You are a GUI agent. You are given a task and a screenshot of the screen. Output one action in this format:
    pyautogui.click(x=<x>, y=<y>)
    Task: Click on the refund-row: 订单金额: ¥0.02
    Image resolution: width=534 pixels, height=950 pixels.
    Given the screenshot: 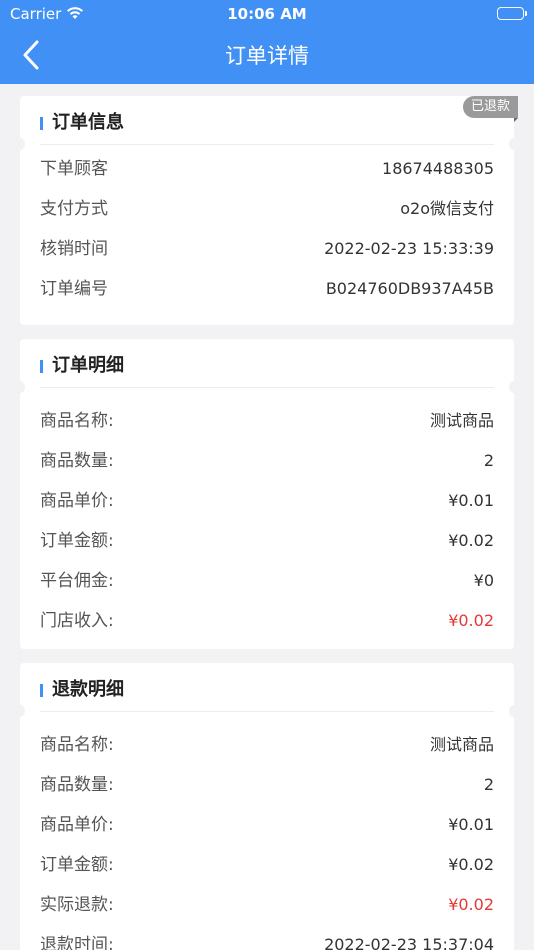 What is the action you would take?
    pyautogui.click(x=267, y=865)
    